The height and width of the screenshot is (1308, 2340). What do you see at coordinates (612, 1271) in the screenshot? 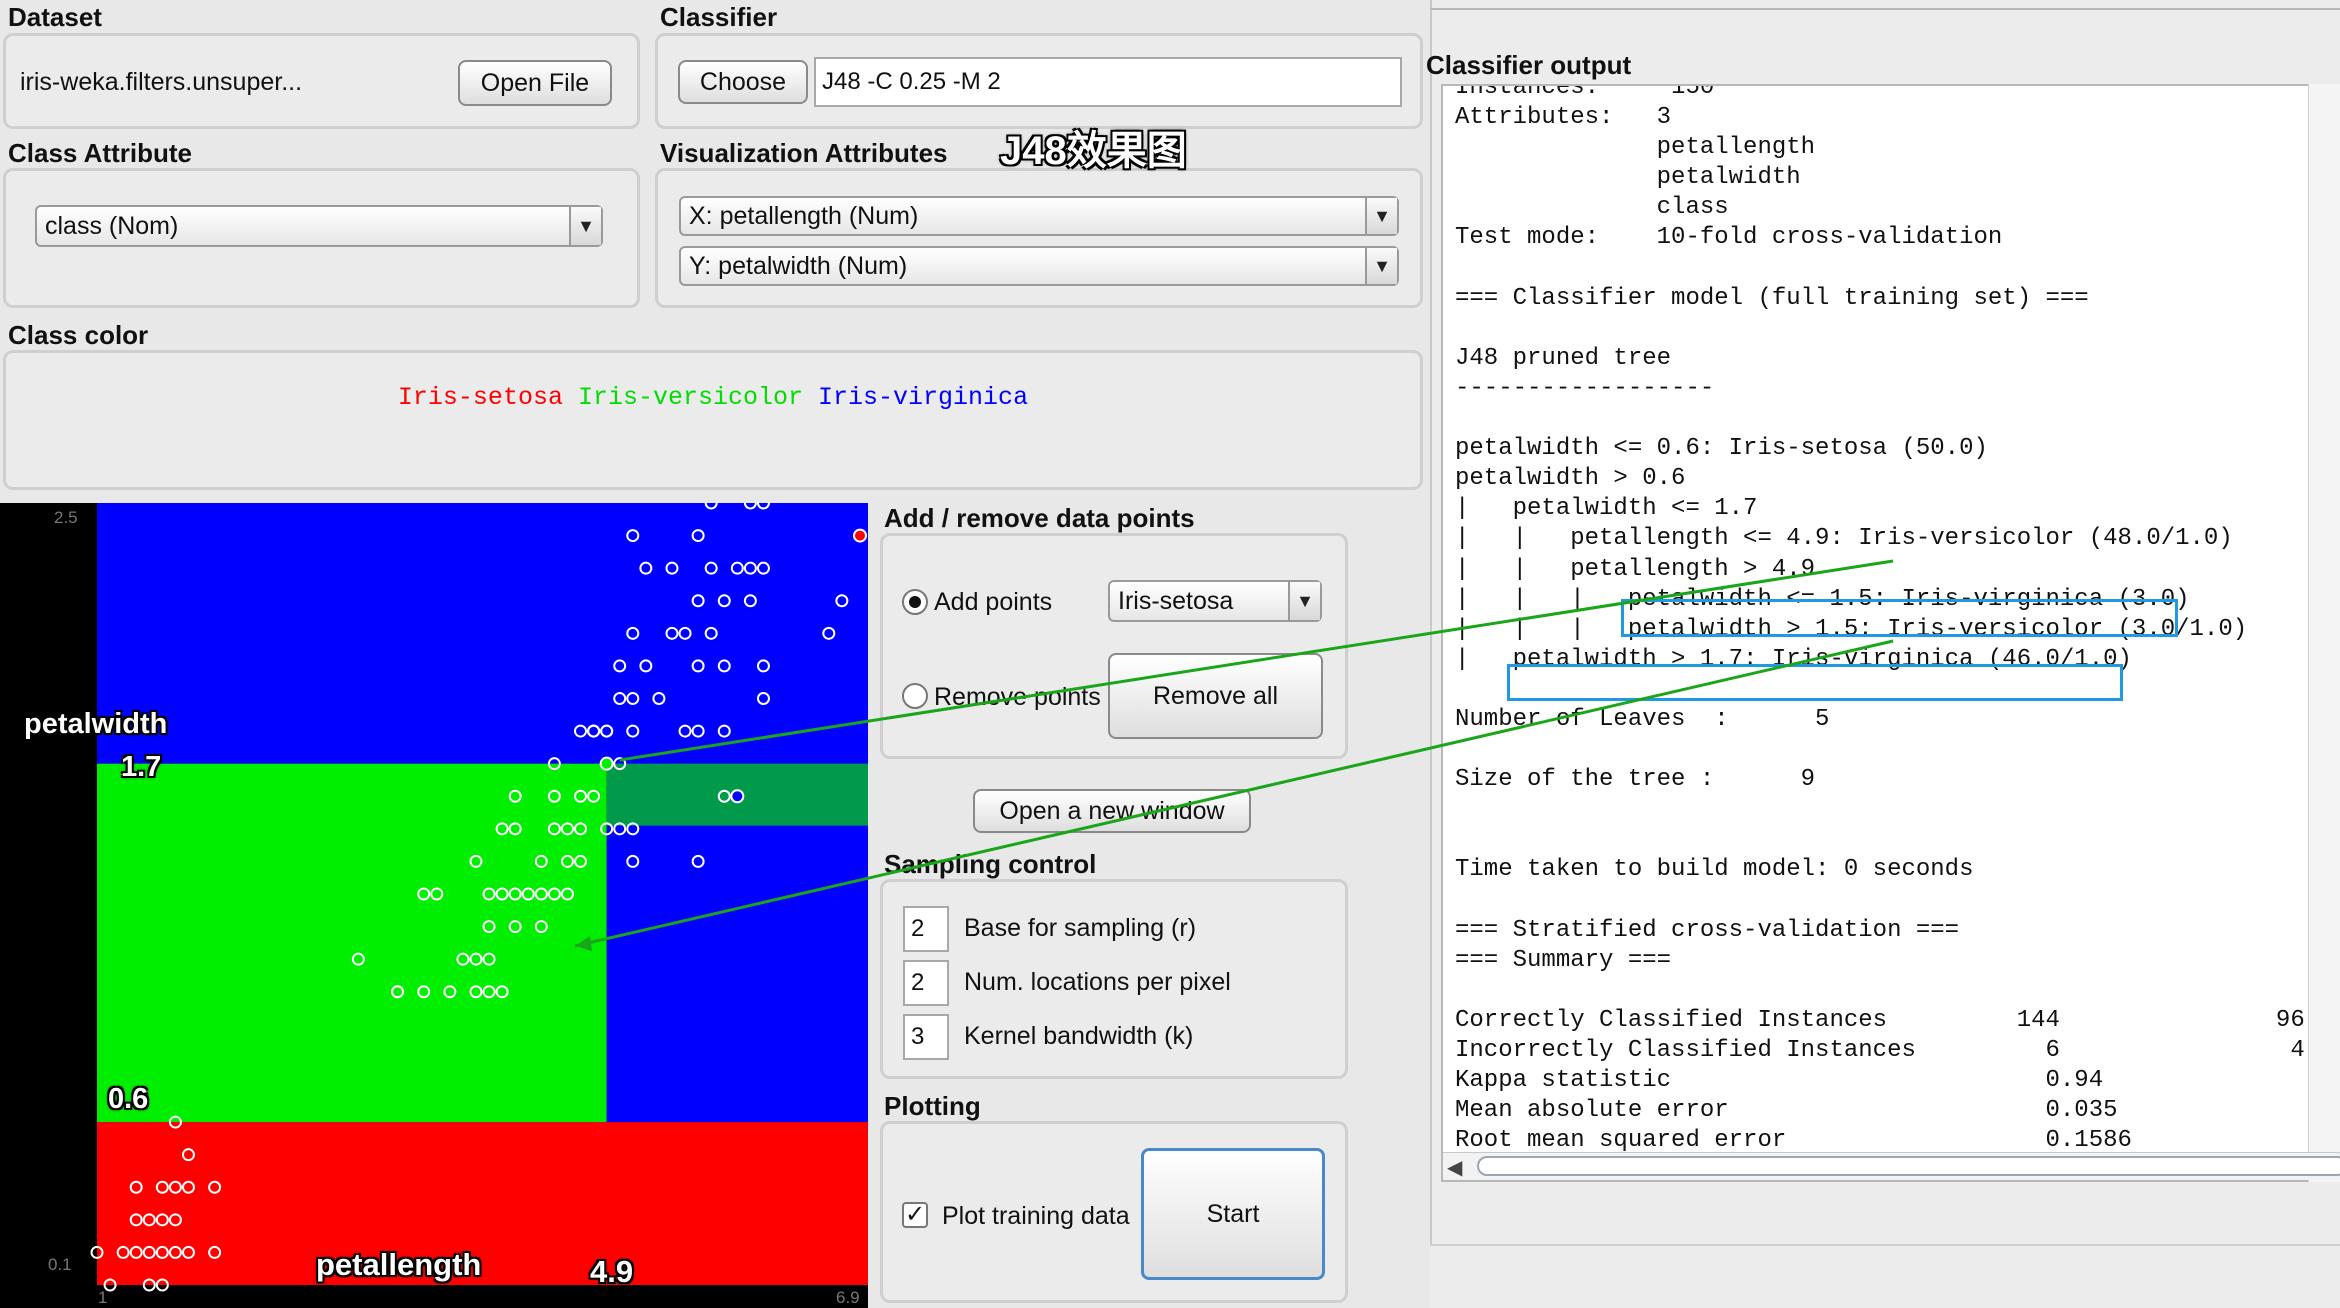
I see `threshold-label-49: 4.9` at bounding box center [612, 1271].